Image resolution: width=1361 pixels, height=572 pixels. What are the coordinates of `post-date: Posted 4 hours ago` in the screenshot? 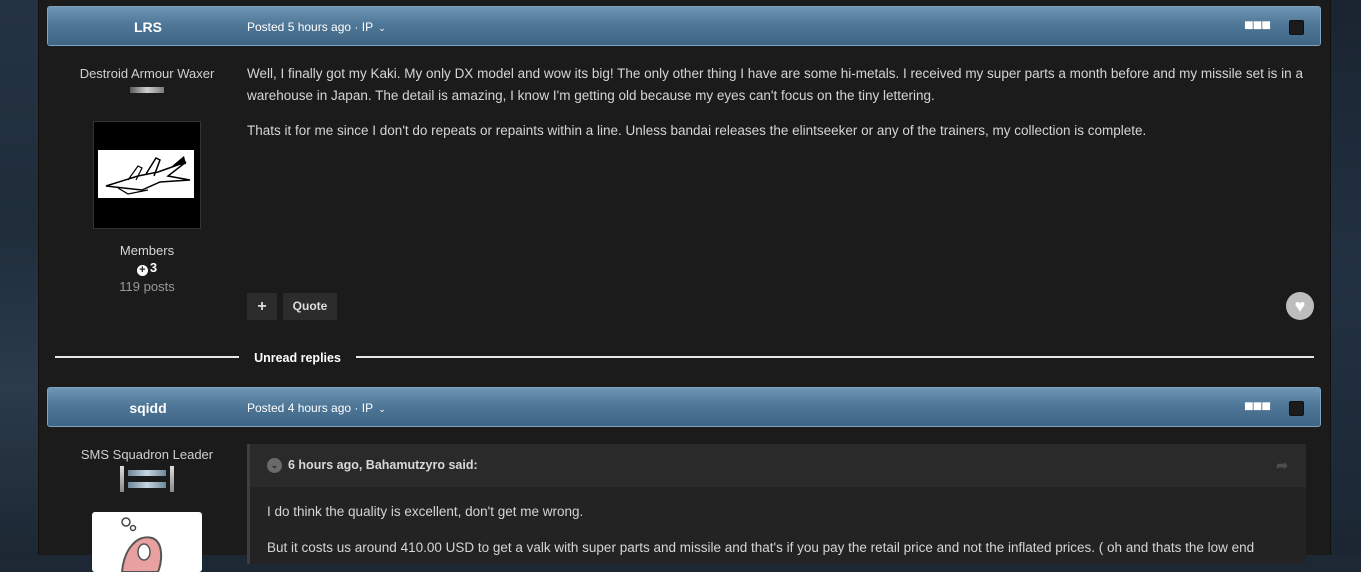 It's located at (299, 408).